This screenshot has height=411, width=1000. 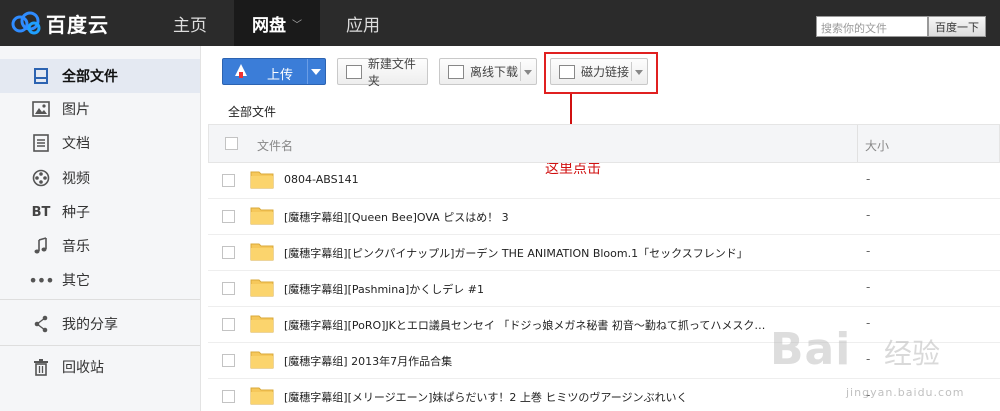 What do you see at coordinates (604, 217) in the screenshot?
I see `table-row: [魔穗字幕组][Queen Bee]OVA ピスはめ！ 3 -` at bounding box center [604, 217].